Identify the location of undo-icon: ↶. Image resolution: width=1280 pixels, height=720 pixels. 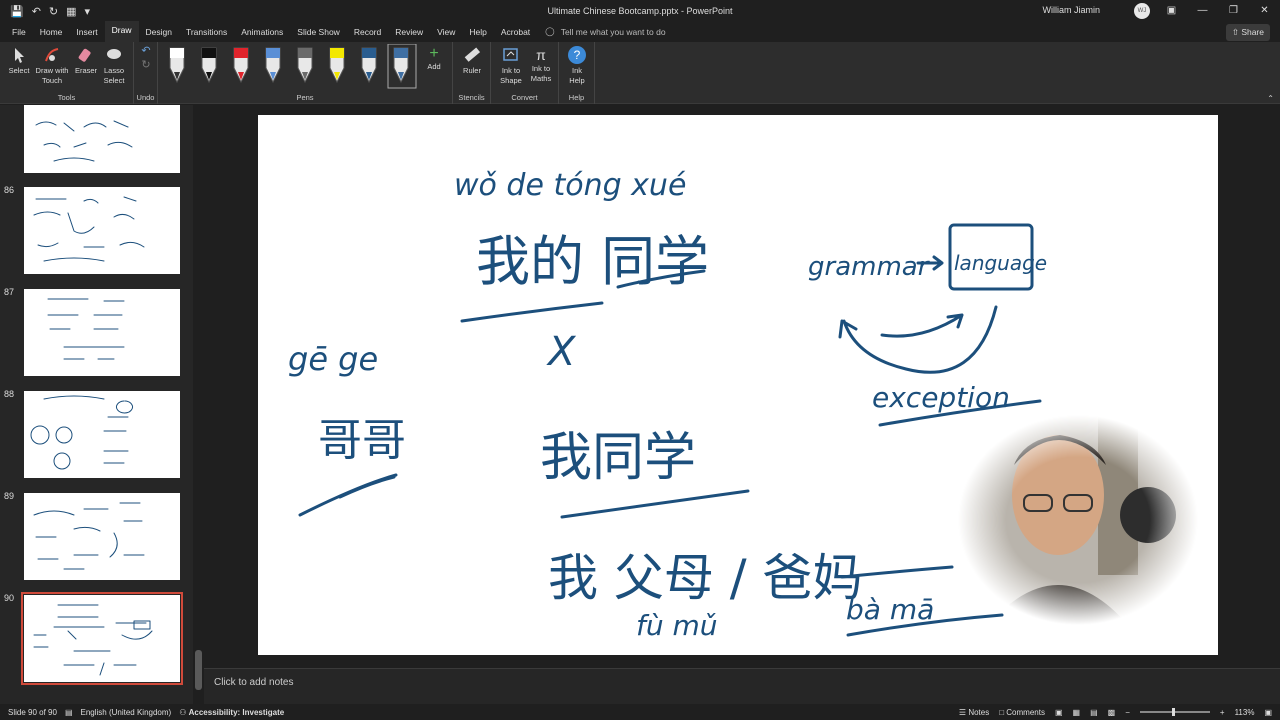
(36, 11).